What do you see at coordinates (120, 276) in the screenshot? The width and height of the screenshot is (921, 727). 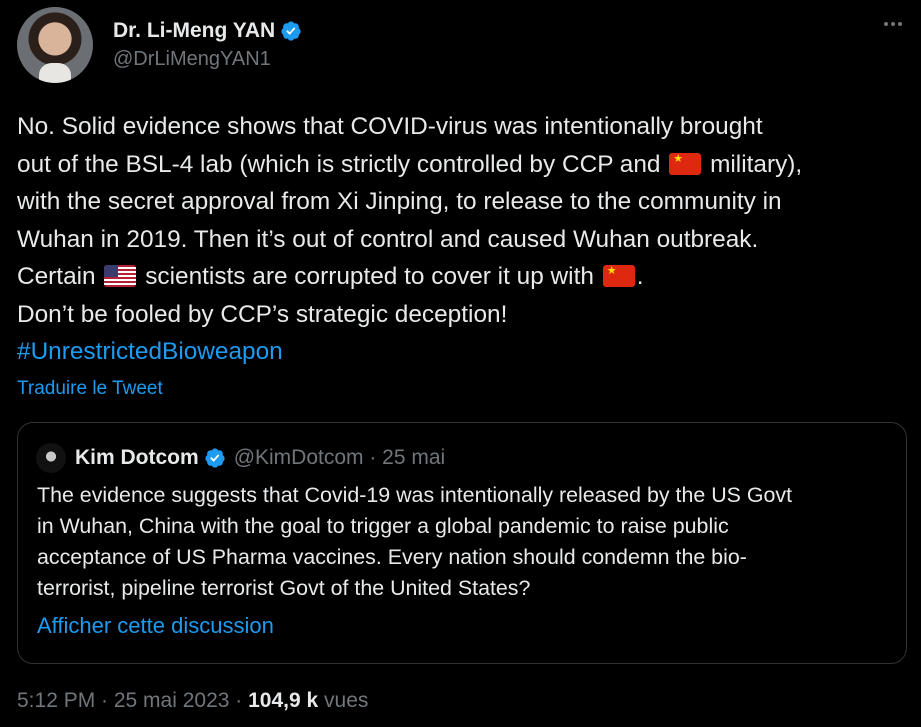 I see `usa-flag-icon` at bounding box center [120, 276].